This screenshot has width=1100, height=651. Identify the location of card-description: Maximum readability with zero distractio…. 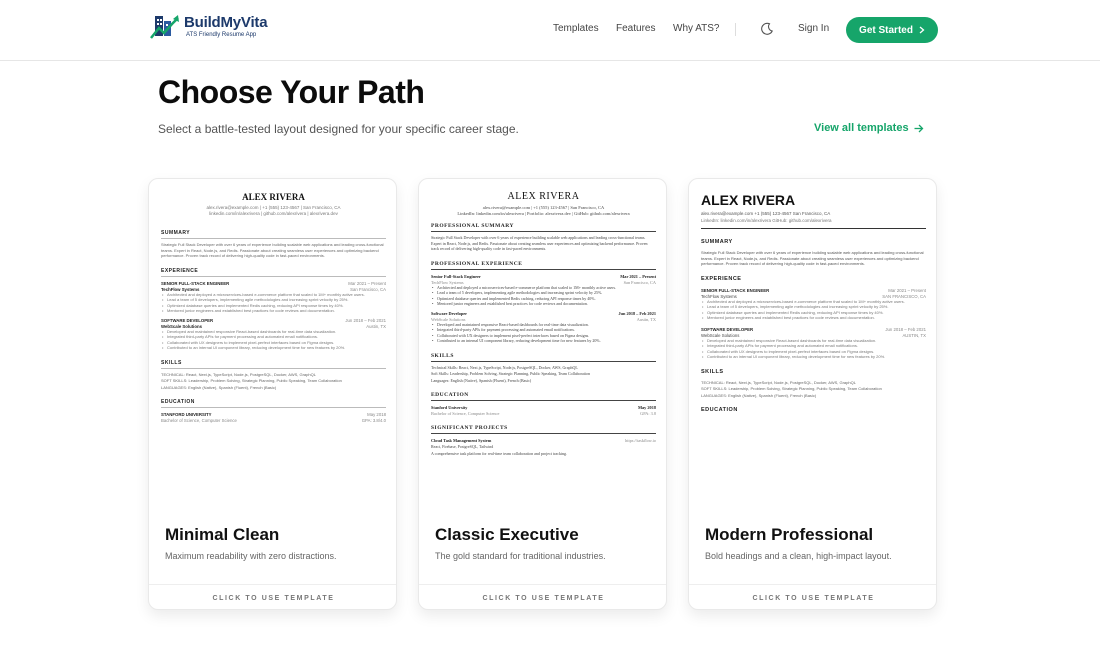
(251, 556).